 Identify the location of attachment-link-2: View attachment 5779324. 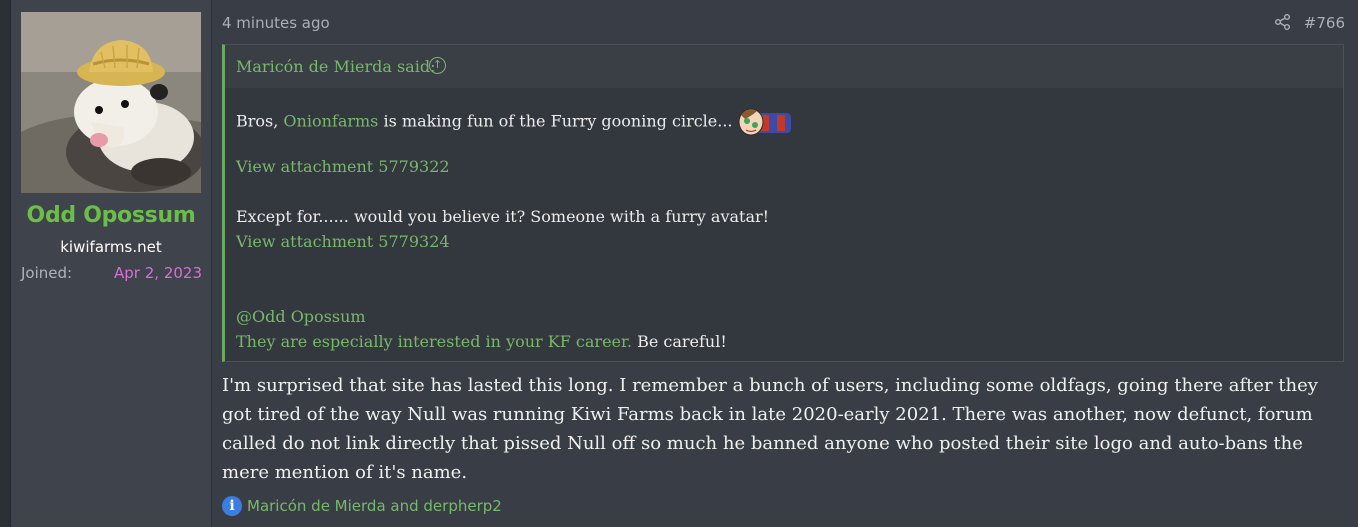
(343, 241).